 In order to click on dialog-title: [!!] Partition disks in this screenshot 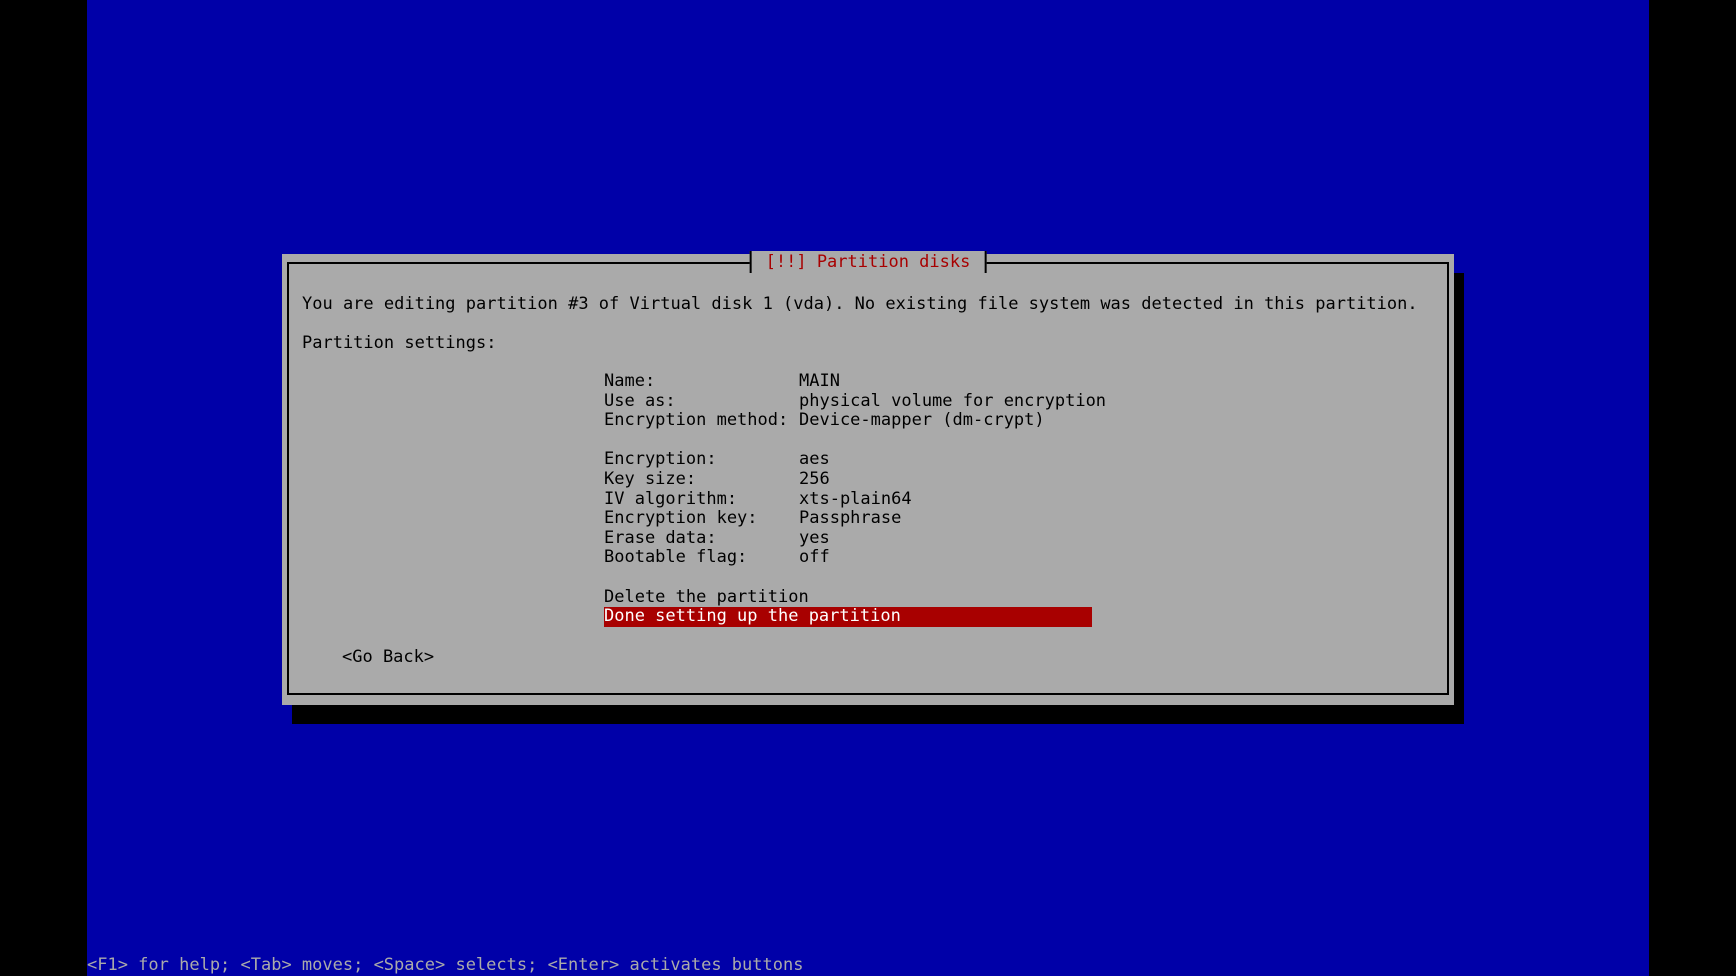, I will do `click(868, 262)`.